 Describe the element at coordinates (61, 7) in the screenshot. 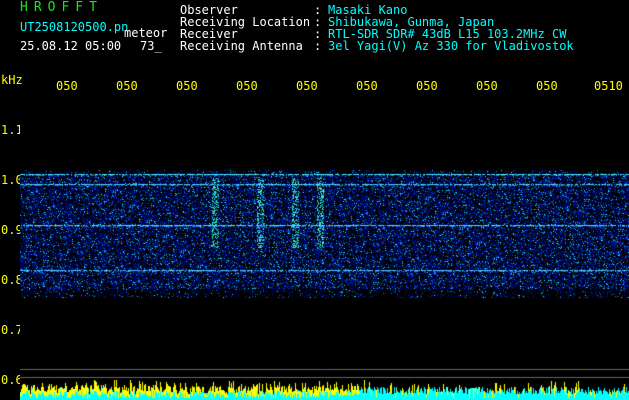

I see `app-title: HROFFT` at that location.